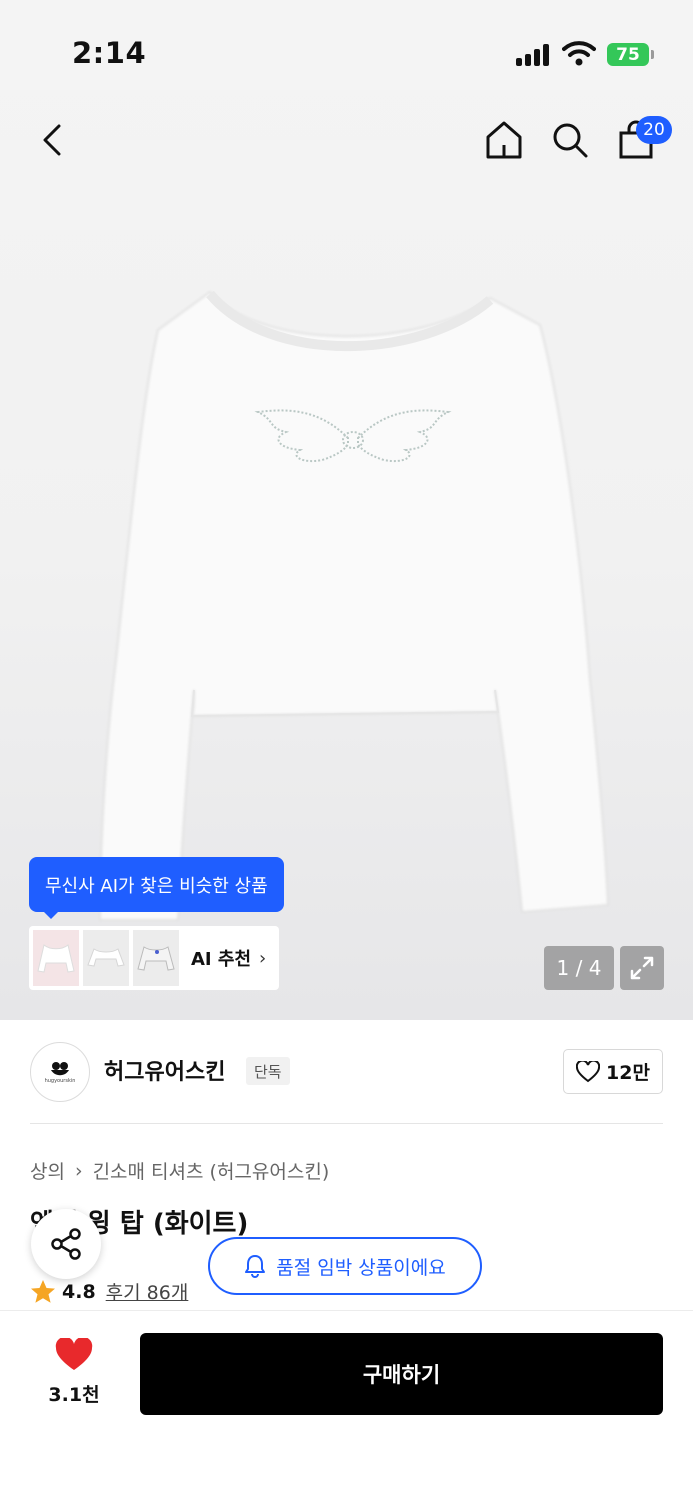  I want to click on ai-recommend-button: AI 추천 ›, so click(154, 958).